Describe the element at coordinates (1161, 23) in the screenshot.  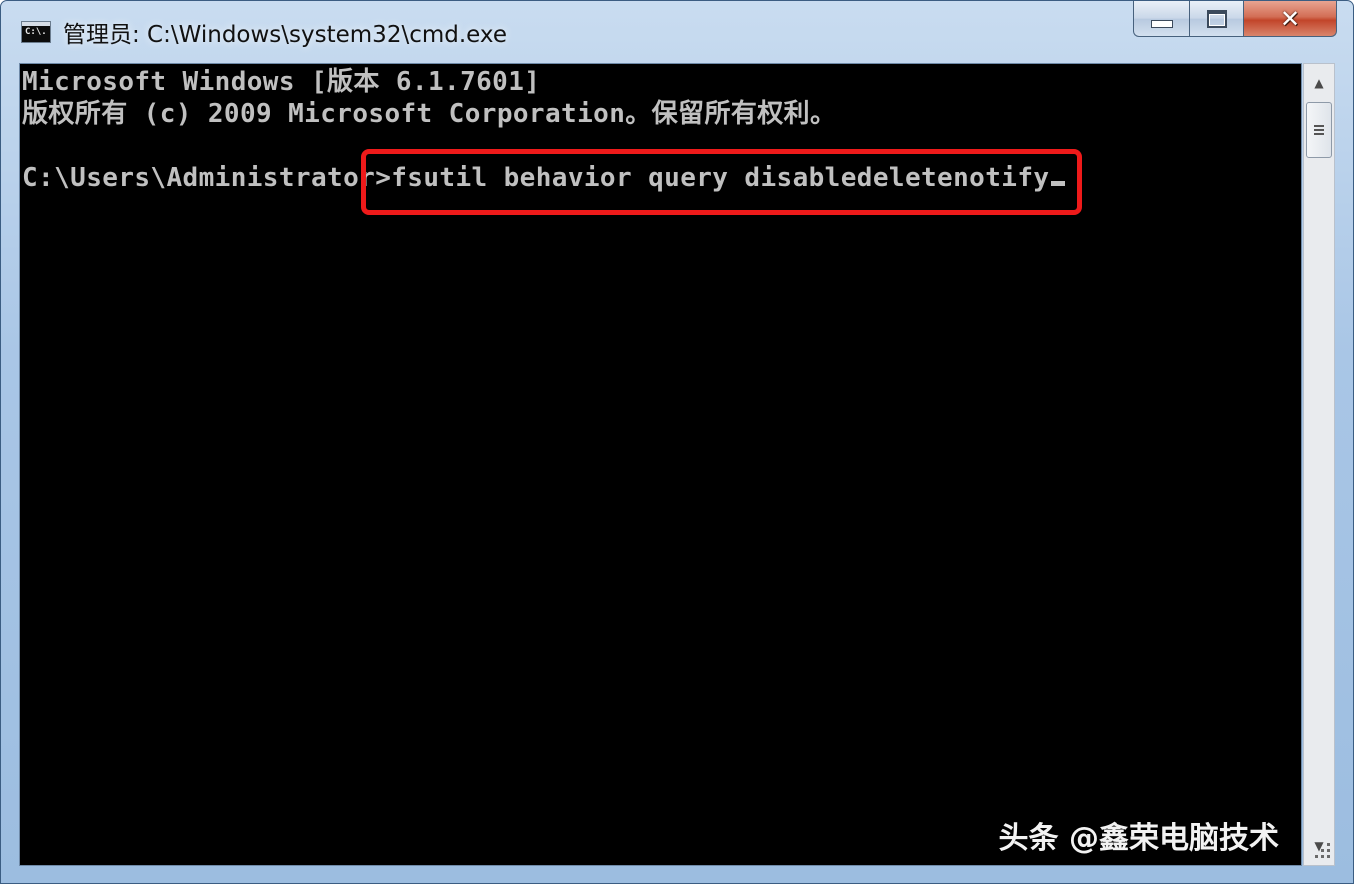
I see `minimize-icon` at that location.